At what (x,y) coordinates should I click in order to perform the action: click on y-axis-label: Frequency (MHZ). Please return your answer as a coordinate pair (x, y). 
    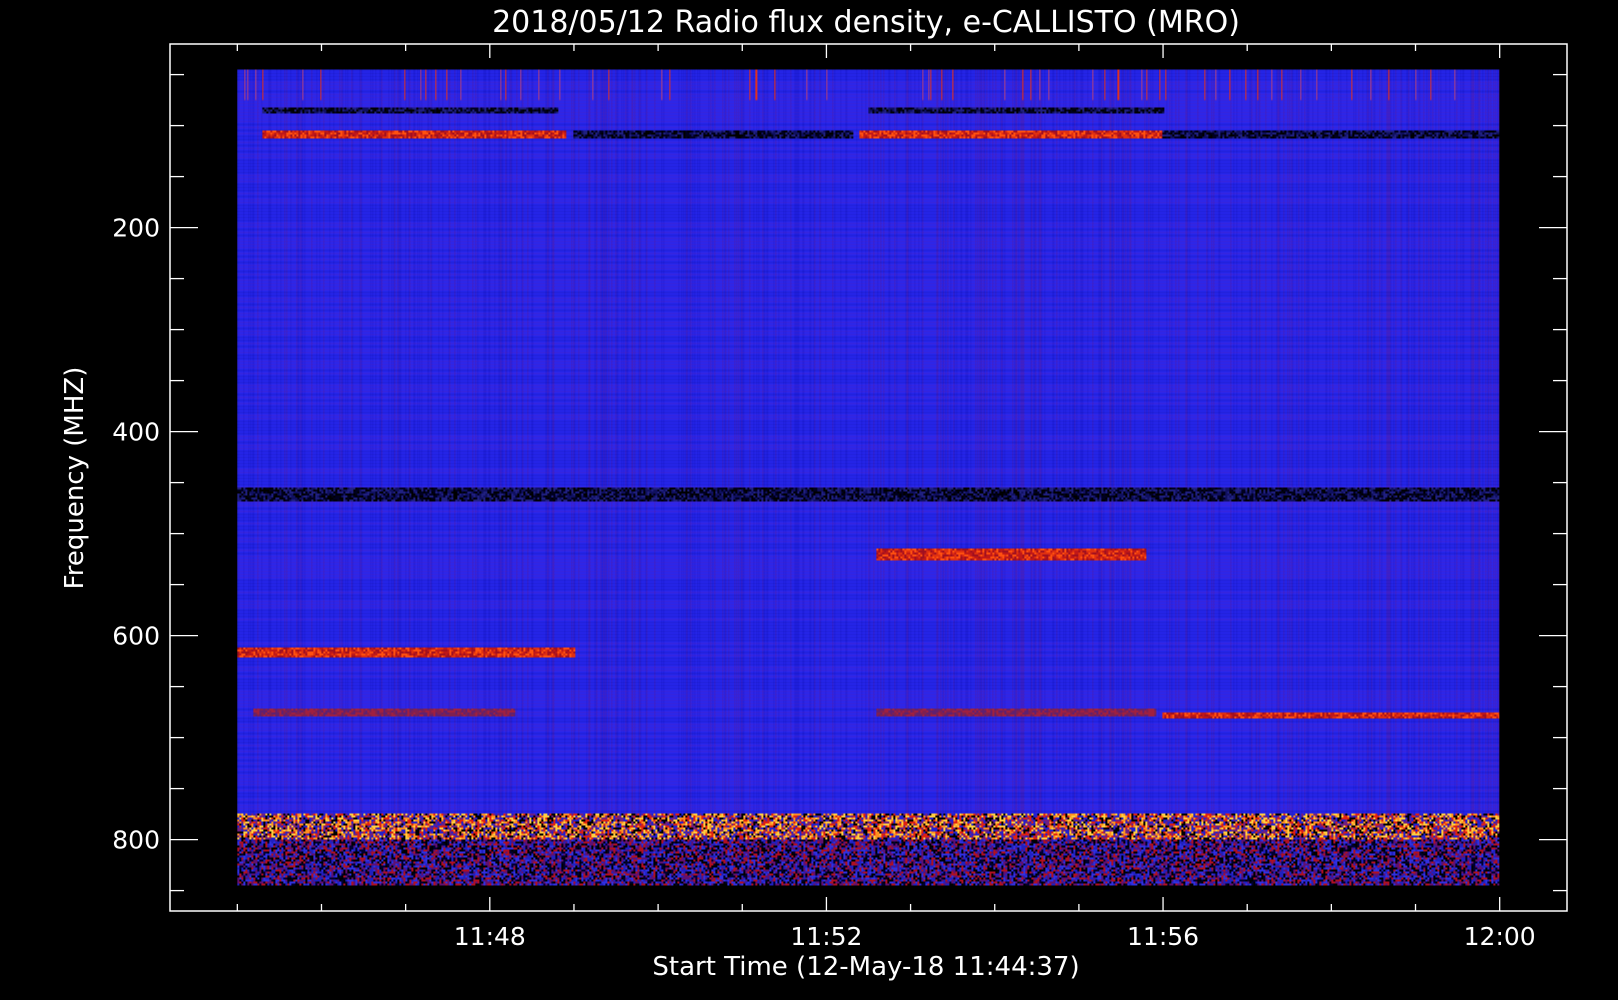
    Looking at the image, I should click on (75, 478).